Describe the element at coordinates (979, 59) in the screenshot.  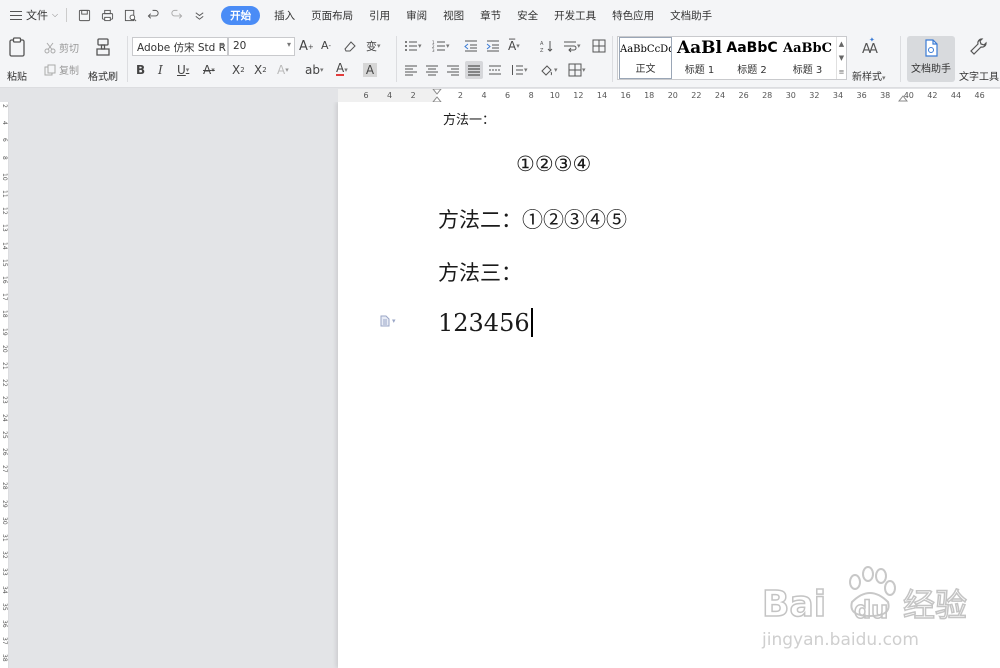
I see `text-tools-button: 文字工具` at that location.